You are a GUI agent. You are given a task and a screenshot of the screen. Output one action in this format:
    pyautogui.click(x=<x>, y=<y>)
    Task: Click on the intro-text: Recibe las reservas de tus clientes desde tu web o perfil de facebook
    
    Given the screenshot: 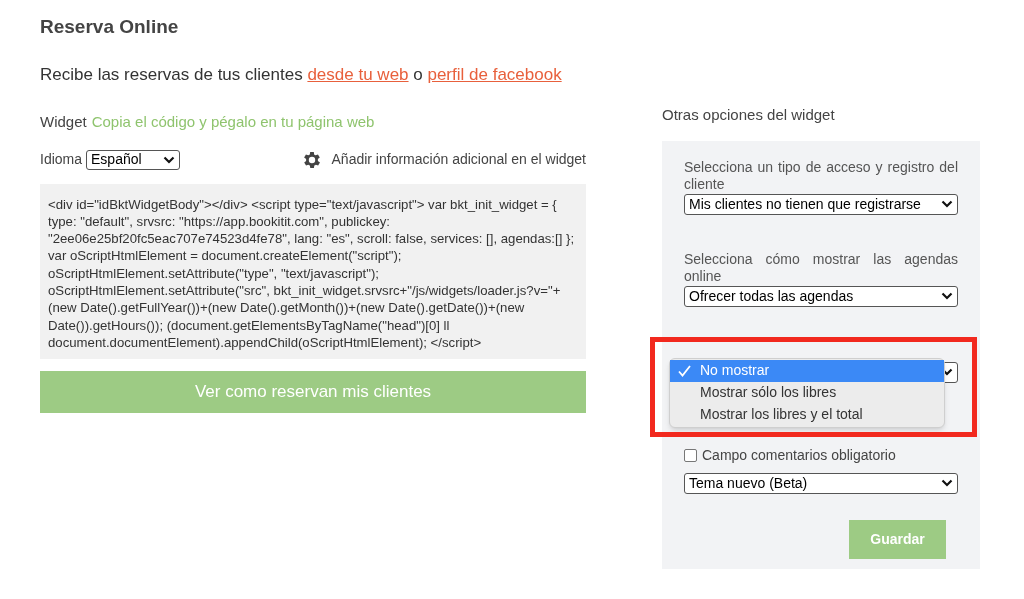 What is the action you would take?
    pyautogui.click(x=301, y=74)
    